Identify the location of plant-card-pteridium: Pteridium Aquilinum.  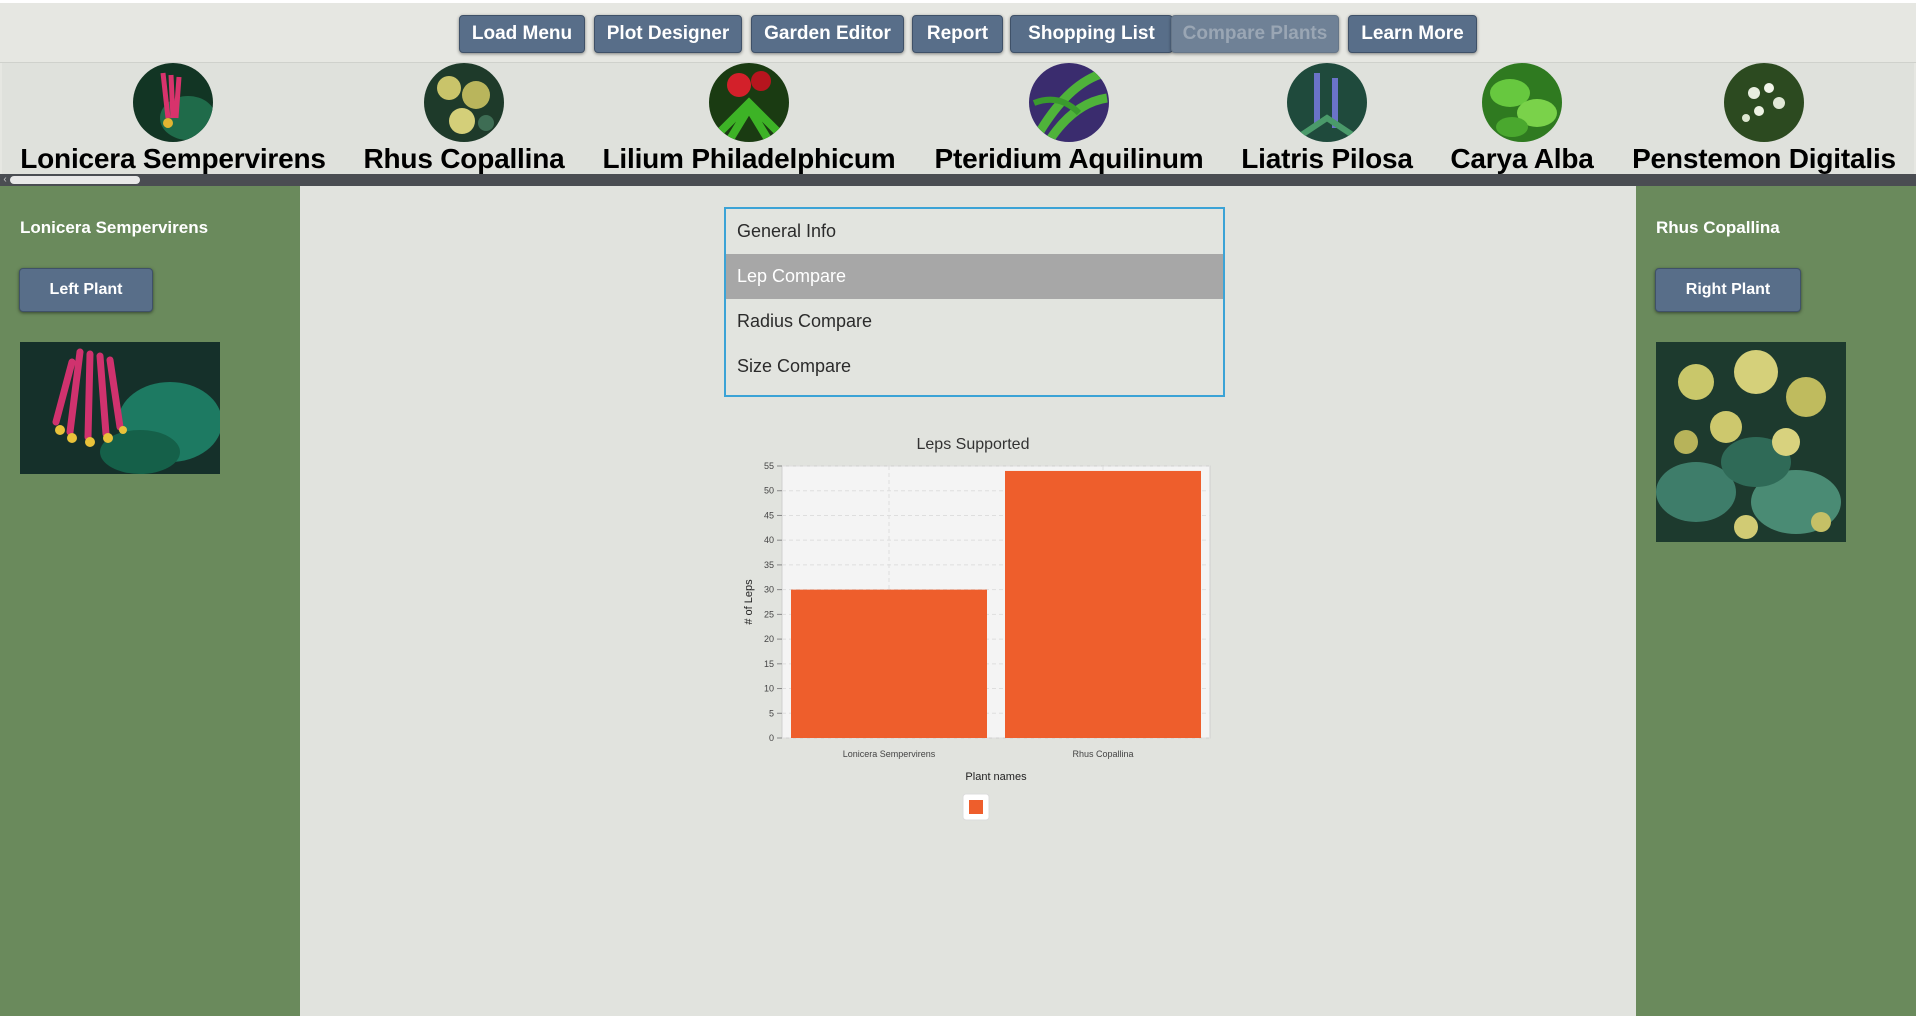
(1069, 118).